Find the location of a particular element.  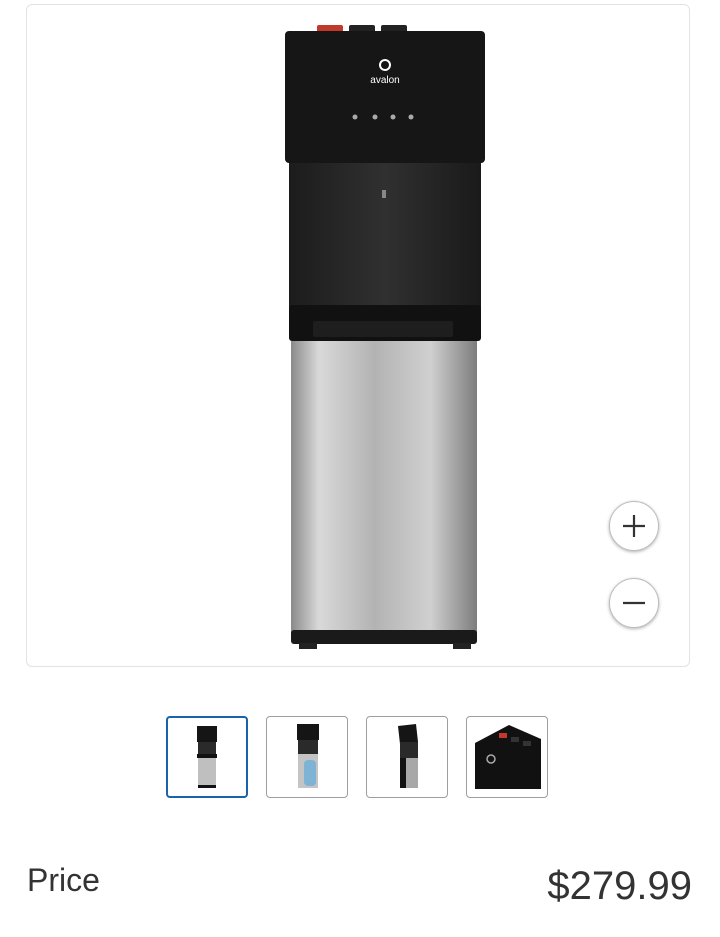

thumbnail-bottle-view is located at coordinates (307, 757).